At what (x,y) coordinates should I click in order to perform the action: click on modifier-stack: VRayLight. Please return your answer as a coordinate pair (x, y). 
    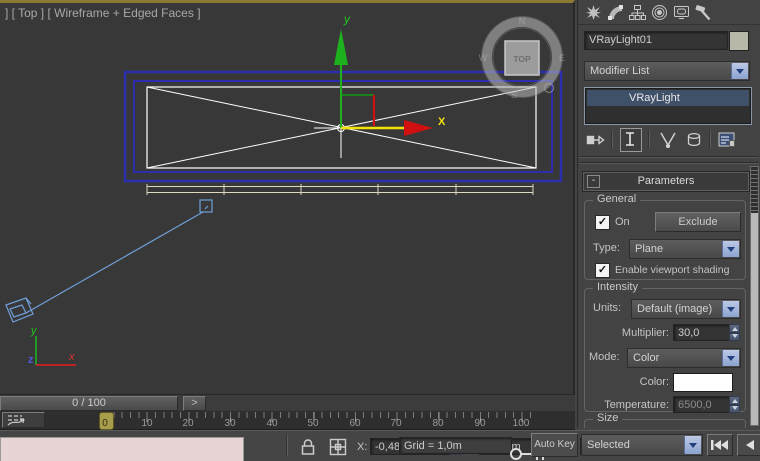
    Looking at the image, I should click on (668, 106).